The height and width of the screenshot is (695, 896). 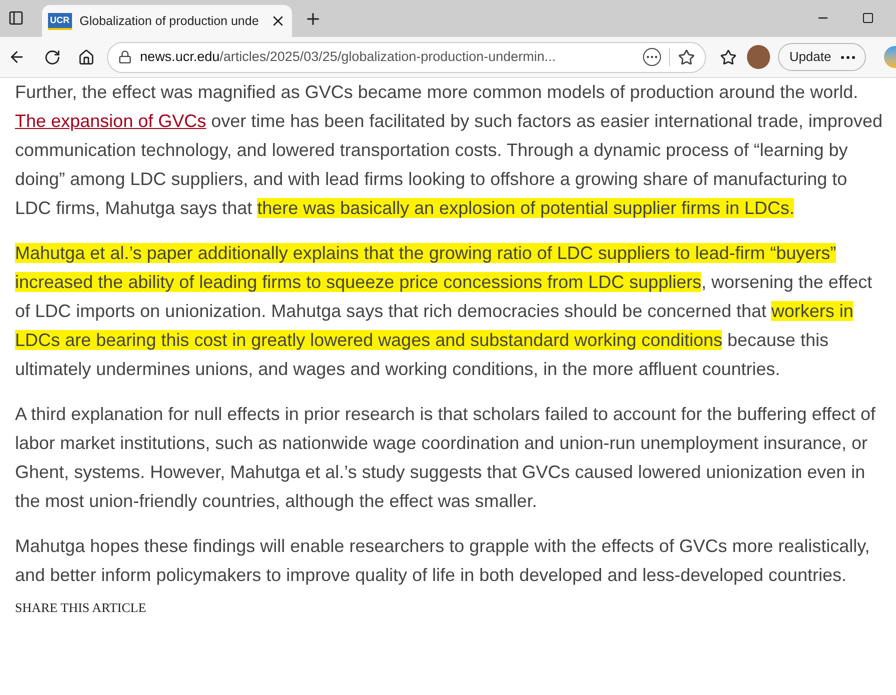 I want to click on article-paragraph: Mahutga hopes these findings will enable researchers to grapple with the effects of GVCs more realistically, and better inform policymakers to improve quality of life in both developed and less-developed countries., so click(x=443, y=561).